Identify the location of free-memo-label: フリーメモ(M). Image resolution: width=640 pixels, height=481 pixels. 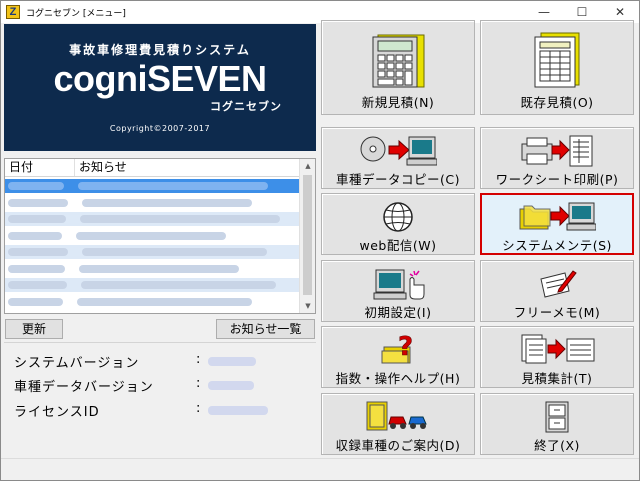
(557, 312).